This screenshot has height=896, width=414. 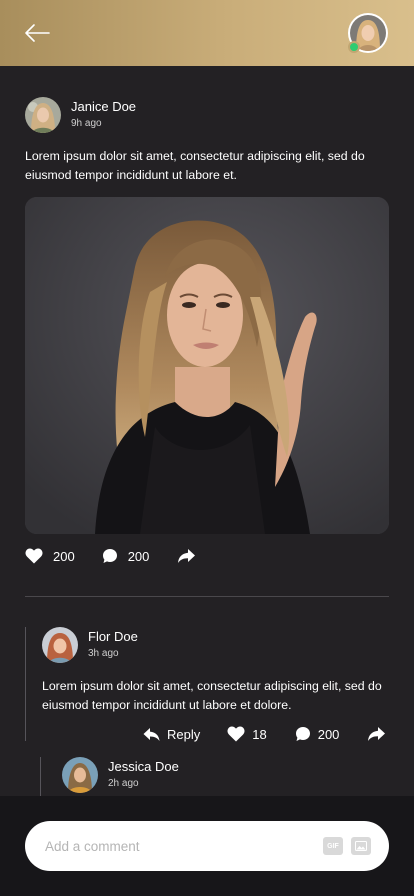 I want to click on comment-input, so click(x=180, y=846).